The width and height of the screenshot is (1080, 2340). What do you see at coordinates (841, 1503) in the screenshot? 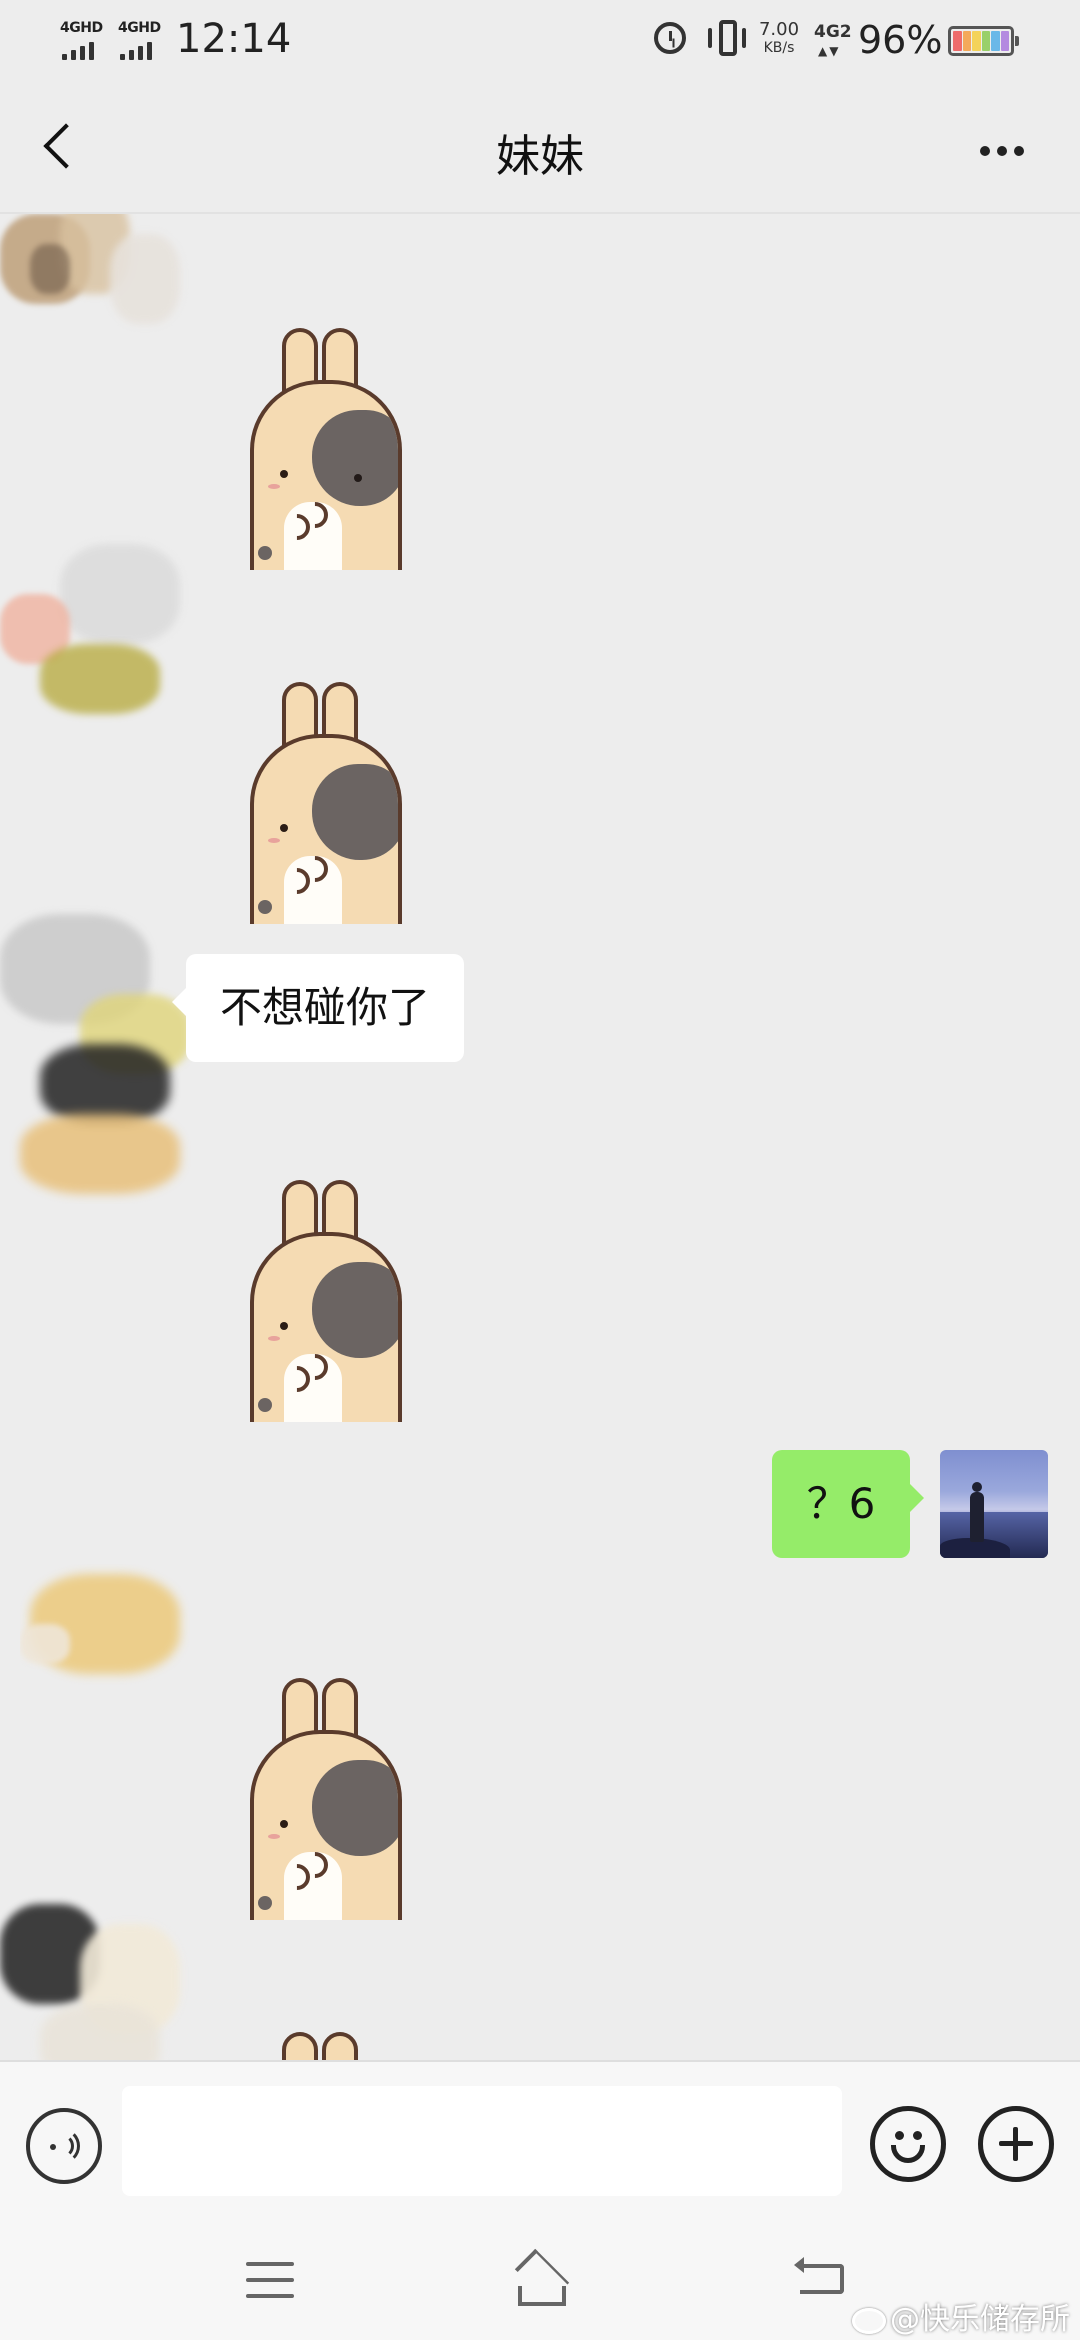
I see `message-text: ？6` at bounding box center [841, 1503].